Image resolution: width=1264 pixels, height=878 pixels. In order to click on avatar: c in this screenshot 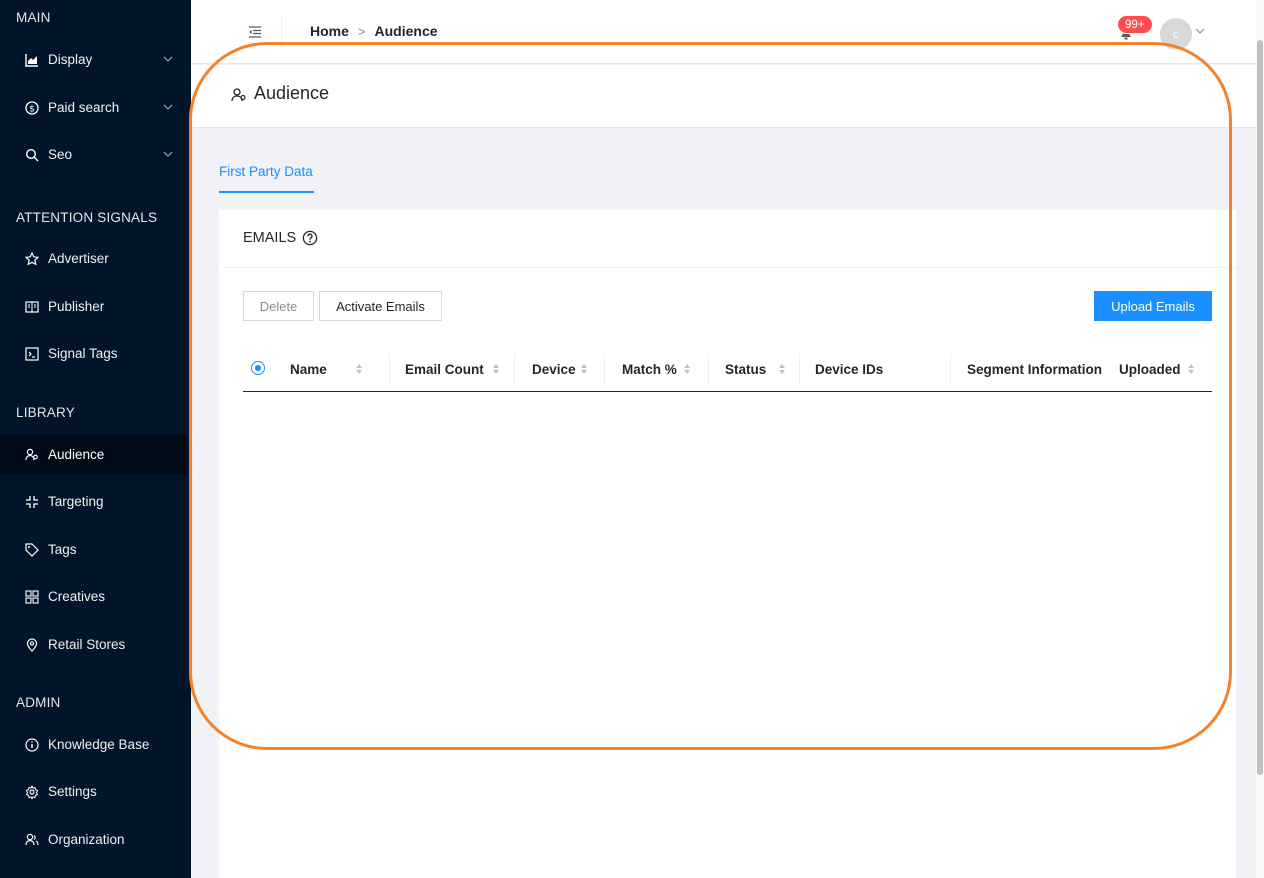, I will do `click(1176, 34)`.